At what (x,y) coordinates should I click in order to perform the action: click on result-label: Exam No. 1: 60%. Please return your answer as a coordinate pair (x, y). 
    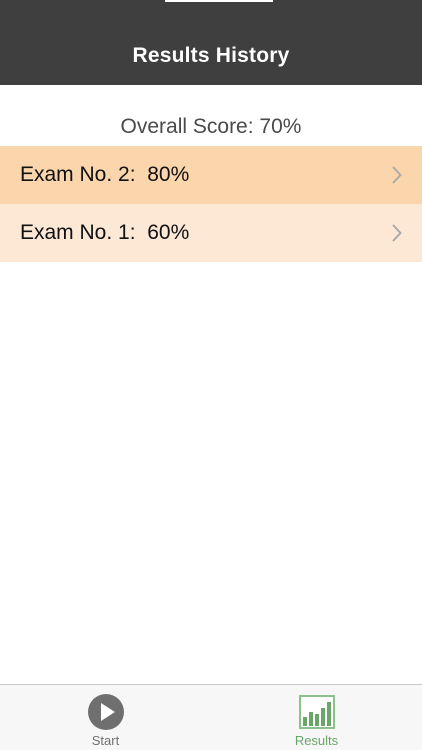
    Looking at the image, I should click on (105, 232).